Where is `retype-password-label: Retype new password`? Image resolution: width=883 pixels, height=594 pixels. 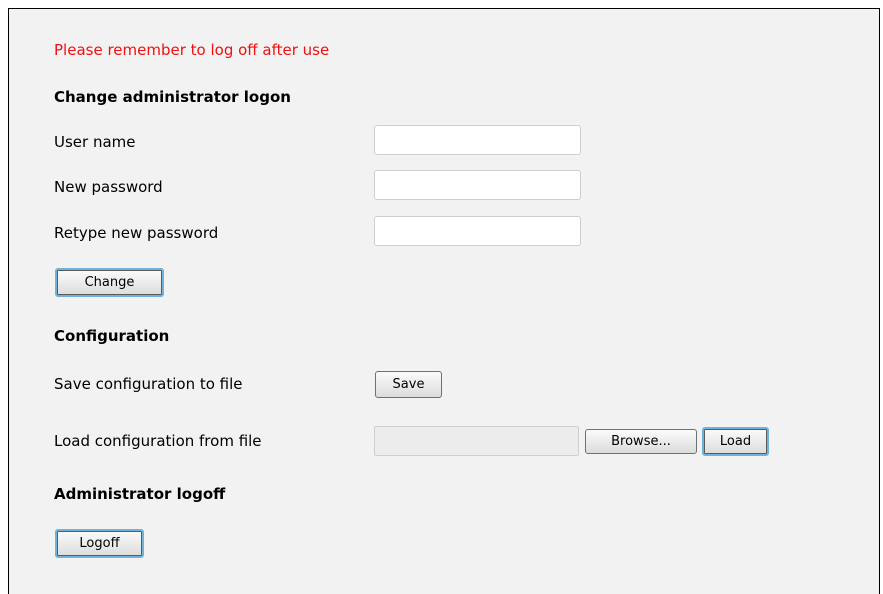 retype-password-label: Retype new password is located at coordinates (136, 233).